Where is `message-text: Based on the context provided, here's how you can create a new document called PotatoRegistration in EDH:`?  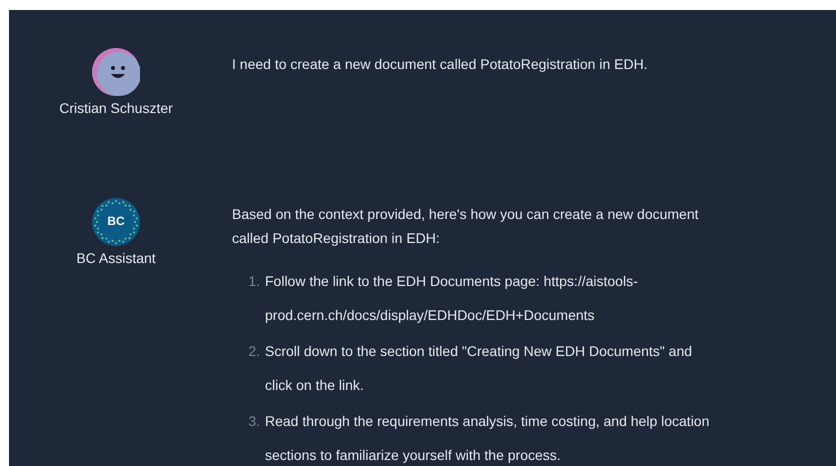 message-text: Based on the context provided, here's how you can create a new document called PotatoRegistration in EDH: is located at coordinates (466, 226).